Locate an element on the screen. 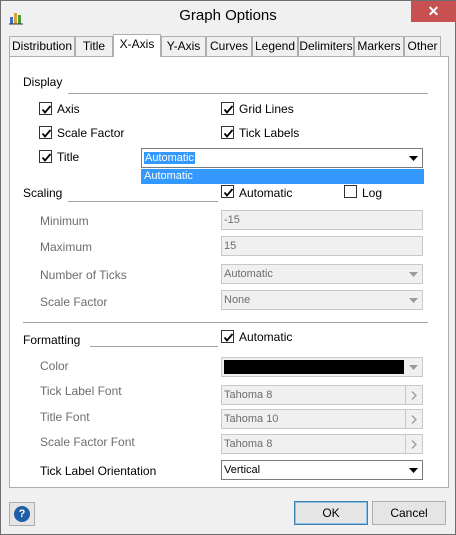 The width and height of the screenshot is (456, 535). tick-label-orientation-select: Vertical is located at coordinates (322, 470).